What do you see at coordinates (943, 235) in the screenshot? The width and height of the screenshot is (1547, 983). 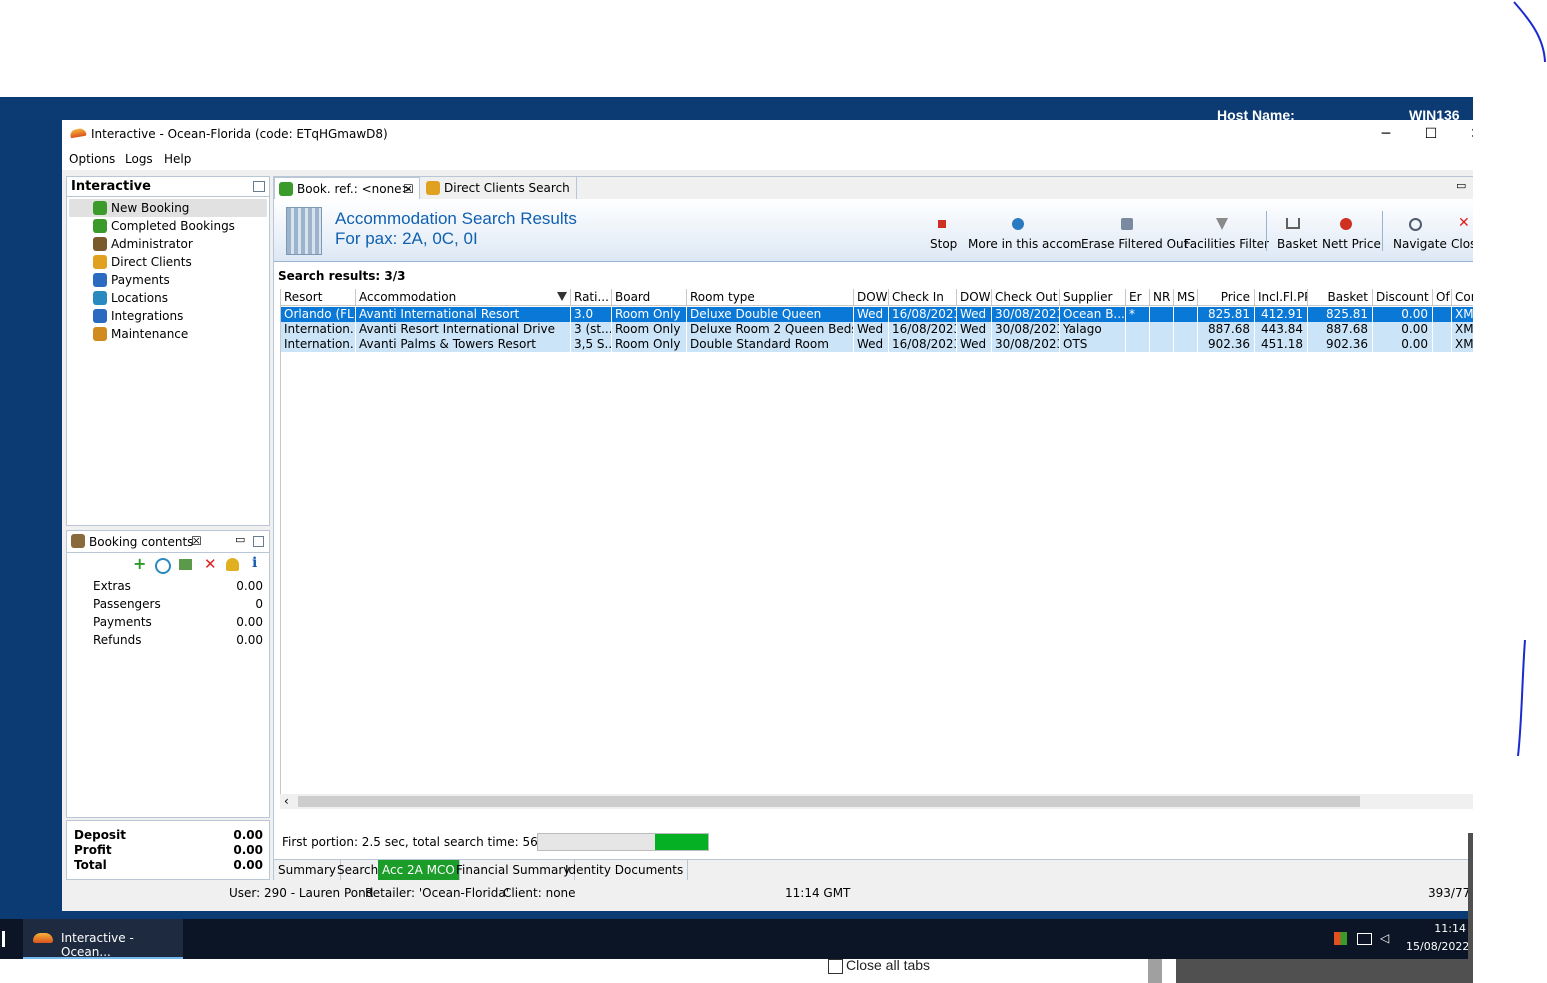 I see `stop-button: Stop` at bounding box center [943, 235].